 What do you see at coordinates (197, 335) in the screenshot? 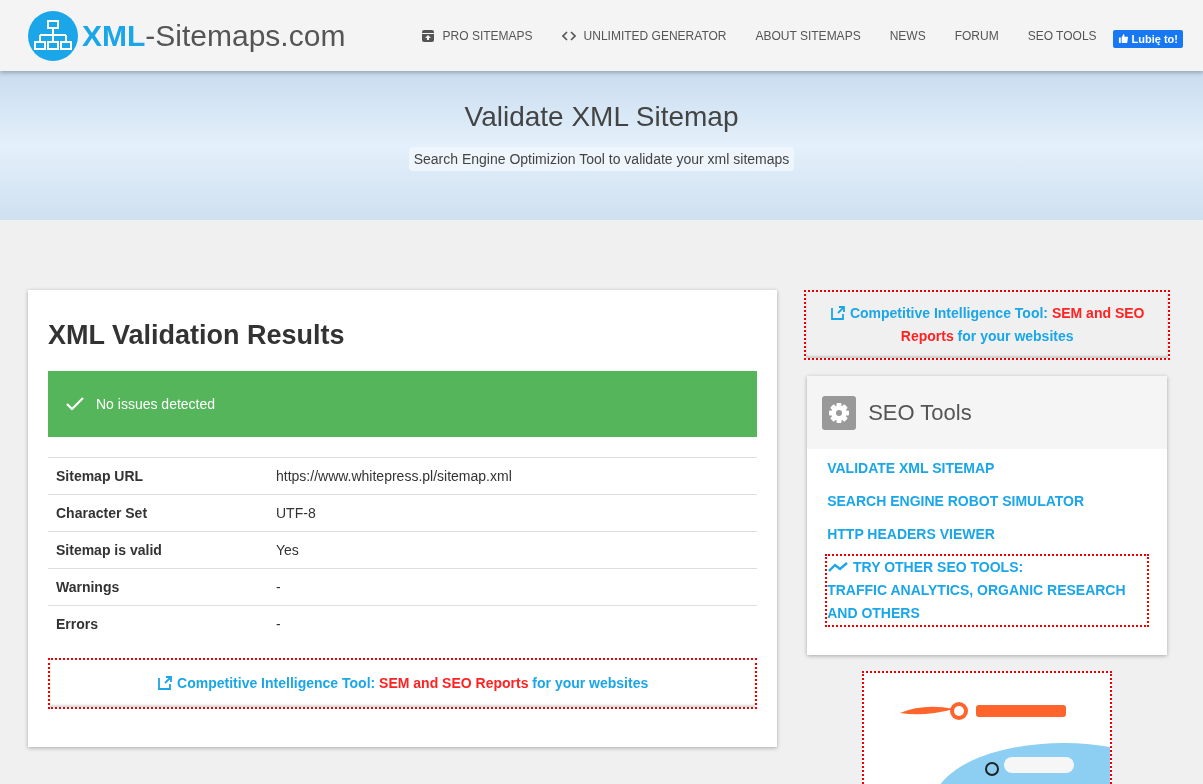
I see `results-title: XML Validation Results` at bounding box center [197, 335].